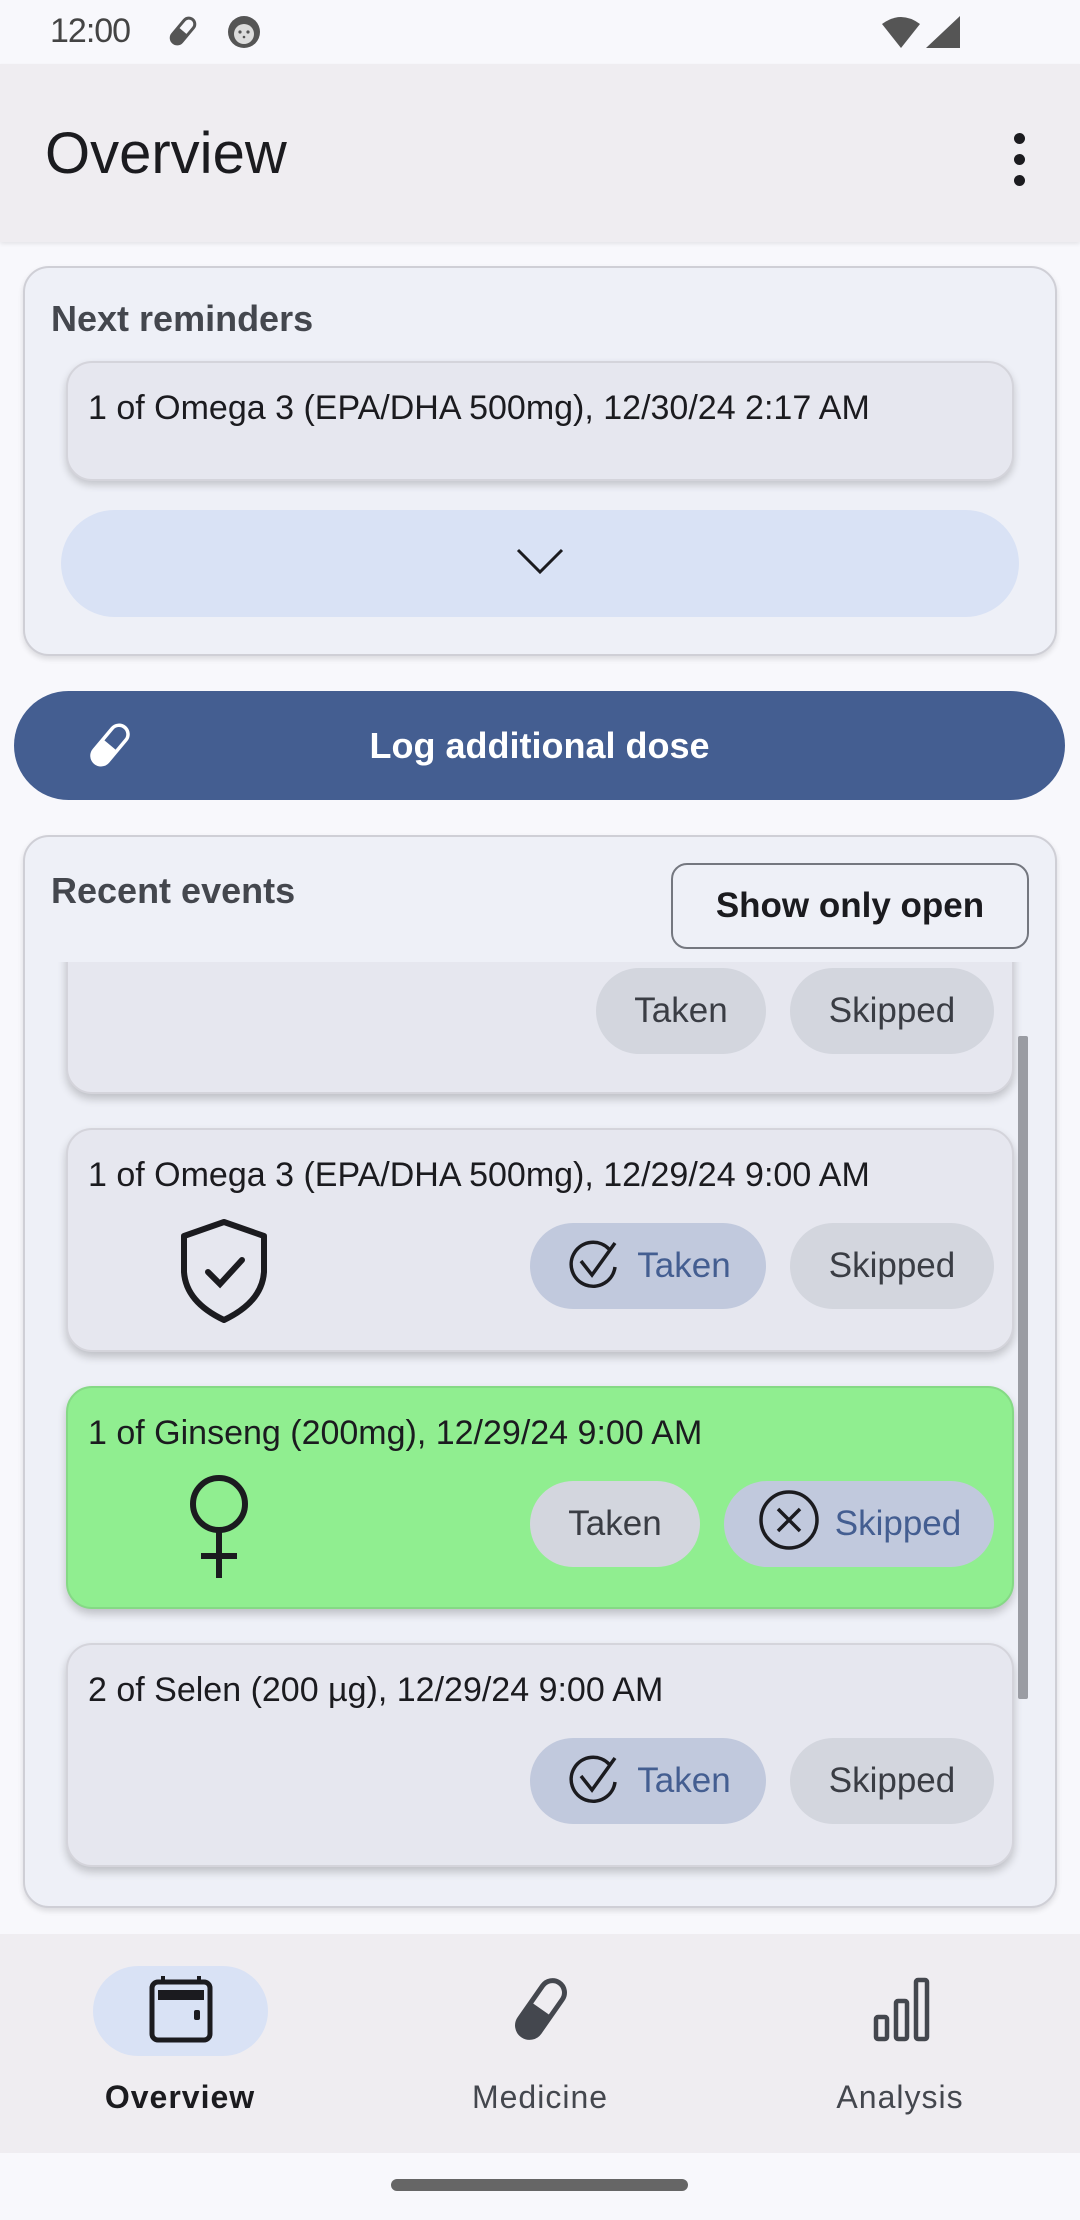  I want to click on recent-events-title: Recent events, so click(173, 890).